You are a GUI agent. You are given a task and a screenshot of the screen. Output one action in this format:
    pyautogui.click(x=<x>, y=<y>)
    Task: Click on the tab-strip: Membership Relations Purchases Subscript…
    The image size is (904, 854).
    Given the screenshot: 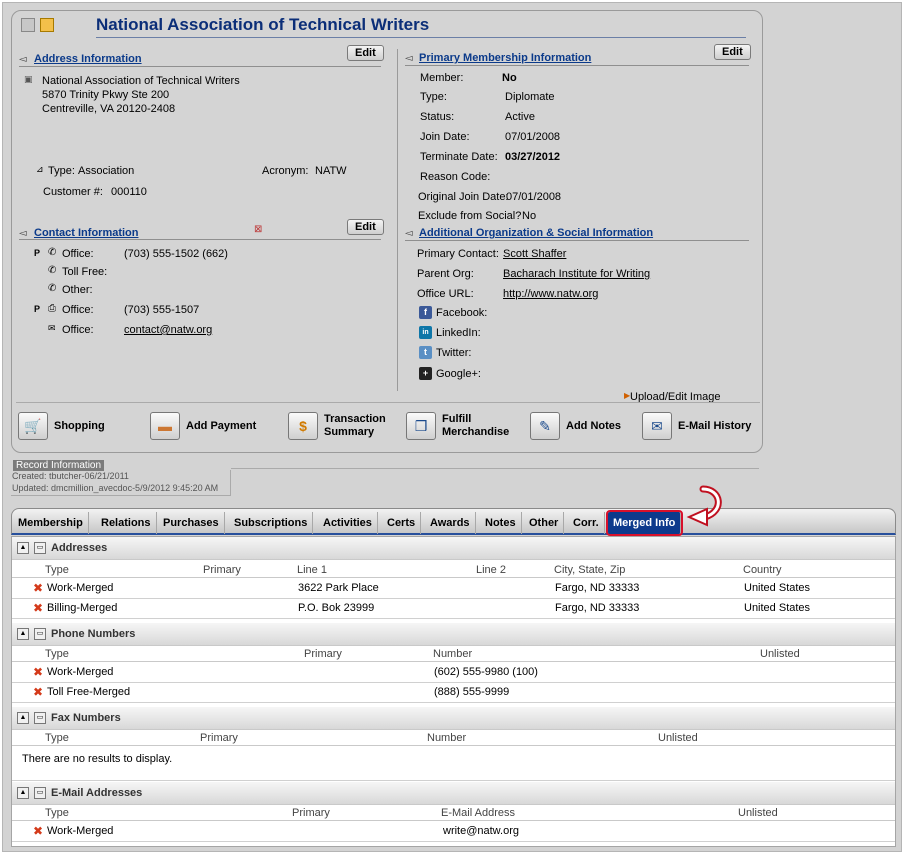 What is the action you would take?
    pyautogui.click(x=453, y=522)
    